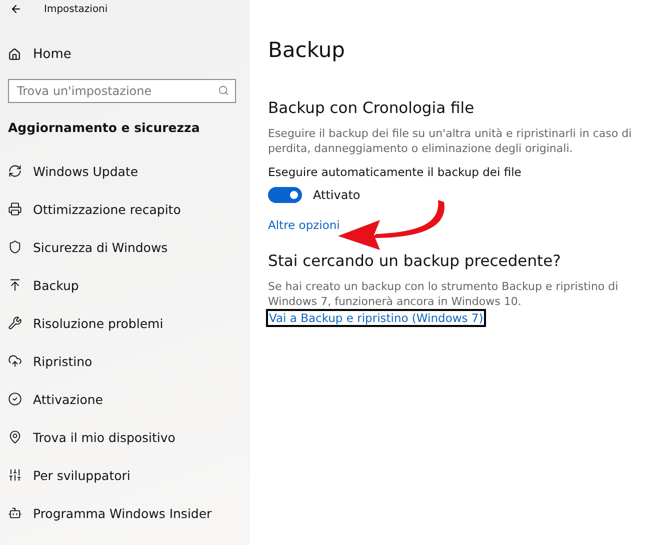  What do you see at coordinates (444, 294) in the screenshot?
I see `description-text: Se hai creato un backup con lo strumento Backup e ripristino di Windows 7, funzionerà ancora in Windows 10.` at bounding box center [444, 294].